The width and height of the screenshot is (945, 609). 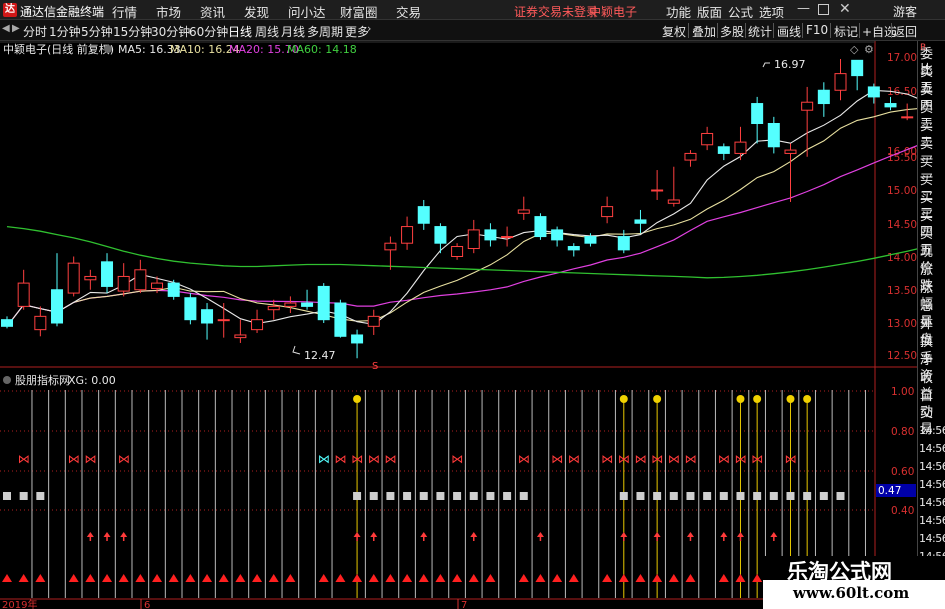 I want to click on menu-item-info: 资讯, so click(x=212, y=11).